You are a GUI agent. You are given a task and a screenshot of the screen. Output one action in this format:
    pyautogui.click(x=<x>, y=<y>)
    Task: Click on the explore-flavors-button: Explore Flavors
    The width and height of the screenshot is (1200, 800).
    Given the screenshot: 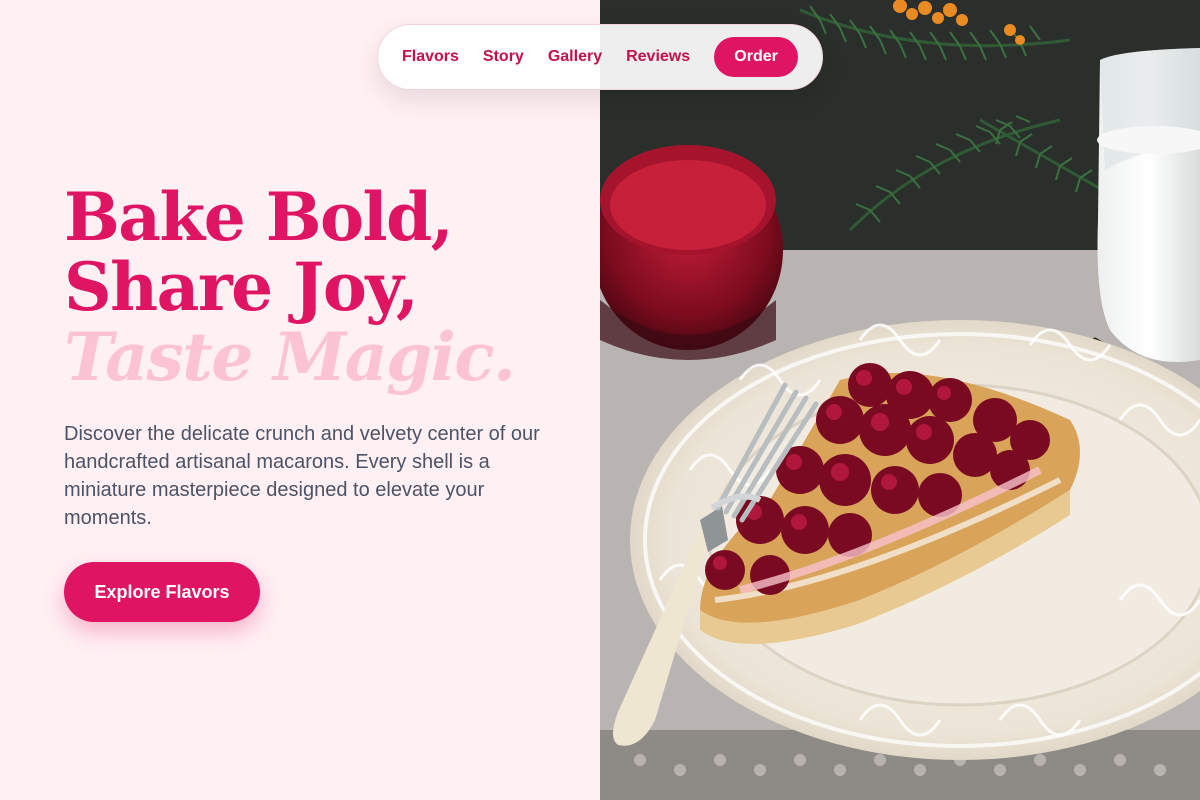 What is the action you would take?
    pyautogui.click(x=162, y=592)
    